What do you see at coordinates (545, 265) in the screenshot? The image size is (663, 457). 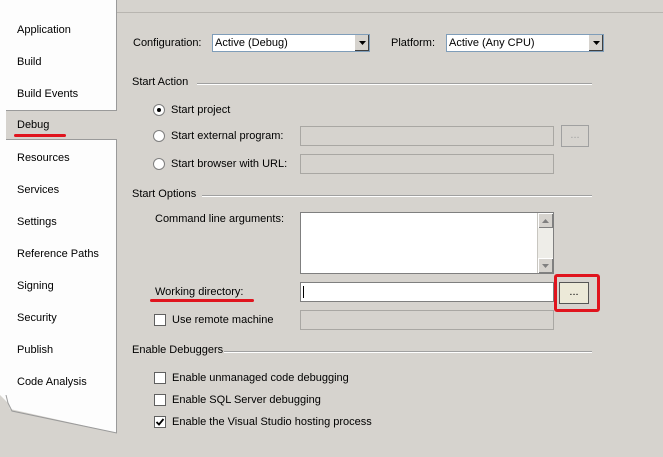 I see `scroll-down-icon` at bounding box center [545, 265].